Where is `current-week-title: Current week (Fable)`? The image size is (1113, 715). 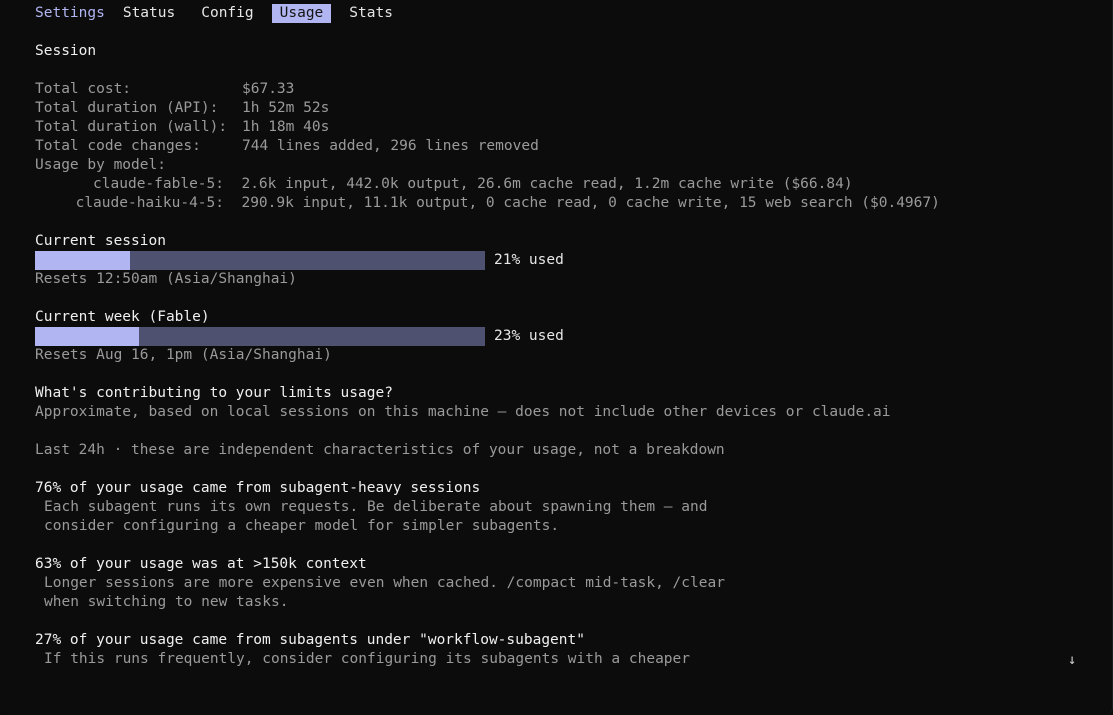
current-week-title: Current week (Fable) is located at coordinates (122, 317).